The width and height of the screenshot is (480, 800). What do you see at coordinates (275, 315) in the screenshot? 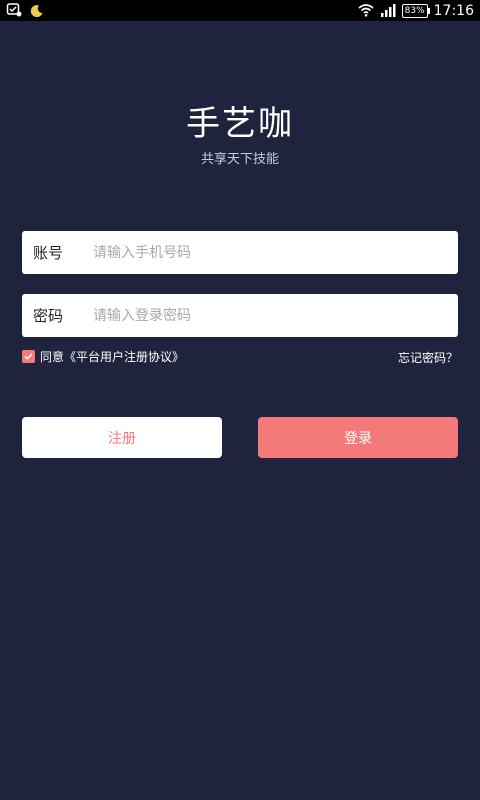
I see `password-input` at bounding box center [275, 315].